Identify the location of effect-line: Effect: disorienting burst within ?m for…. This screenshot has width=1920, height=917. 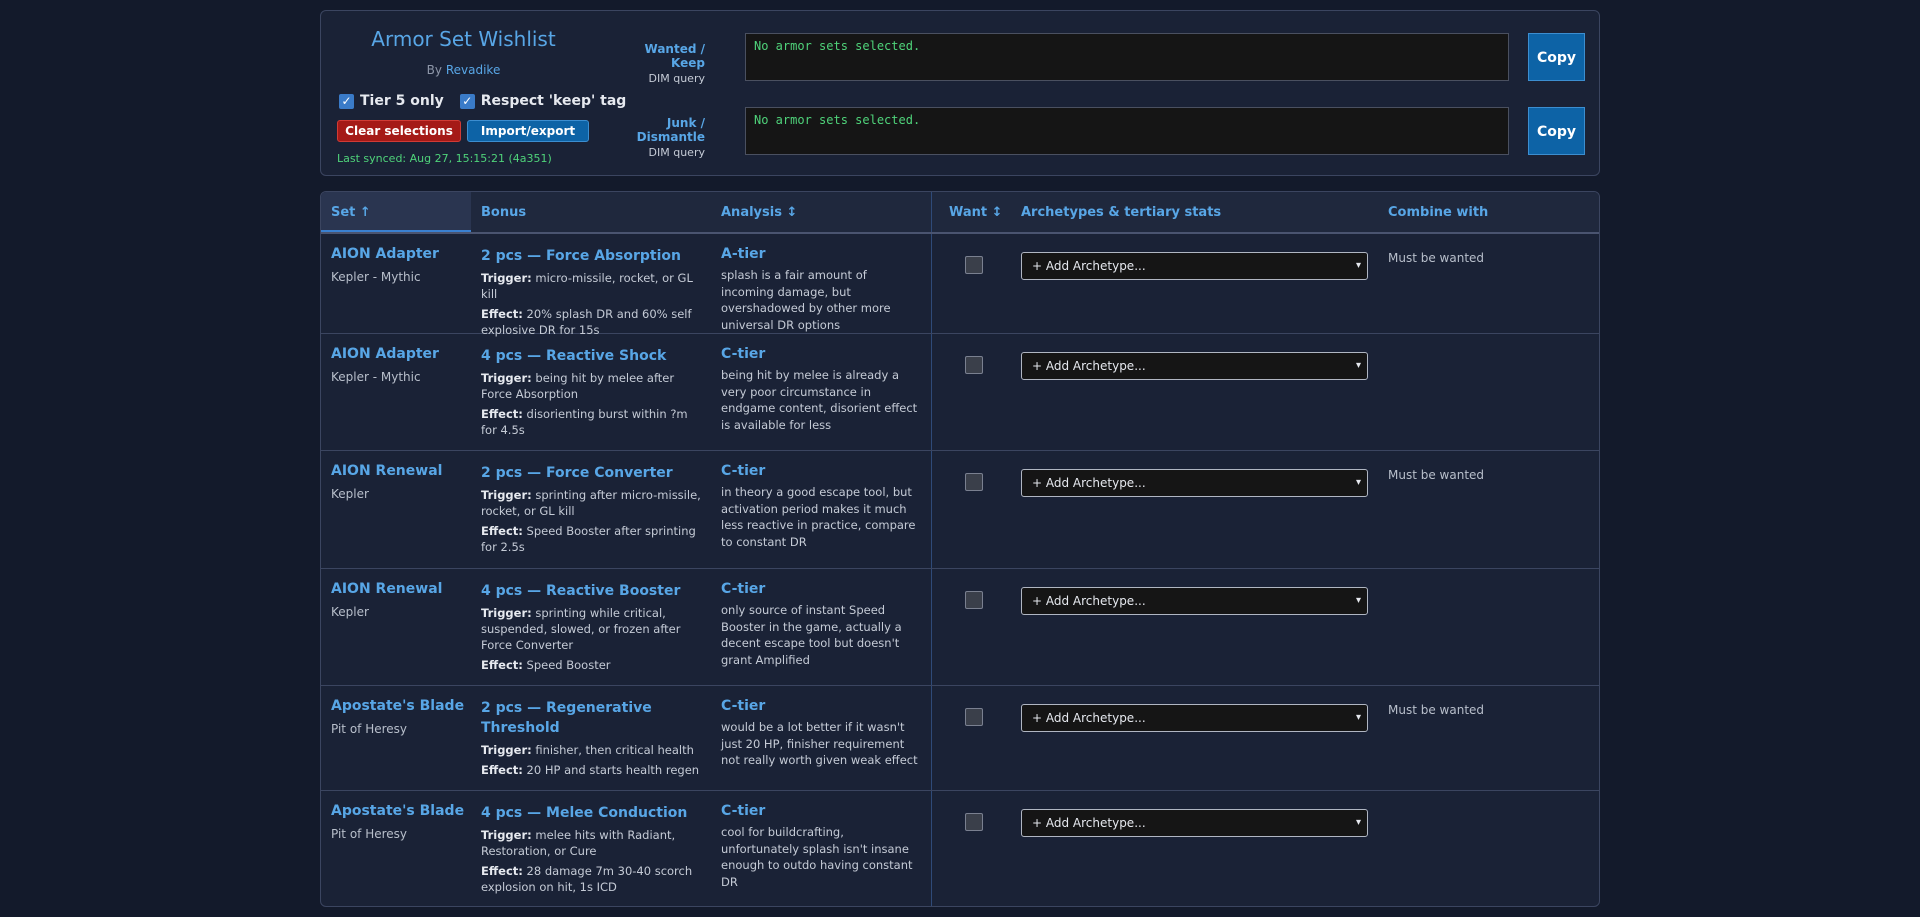
(593, 422).